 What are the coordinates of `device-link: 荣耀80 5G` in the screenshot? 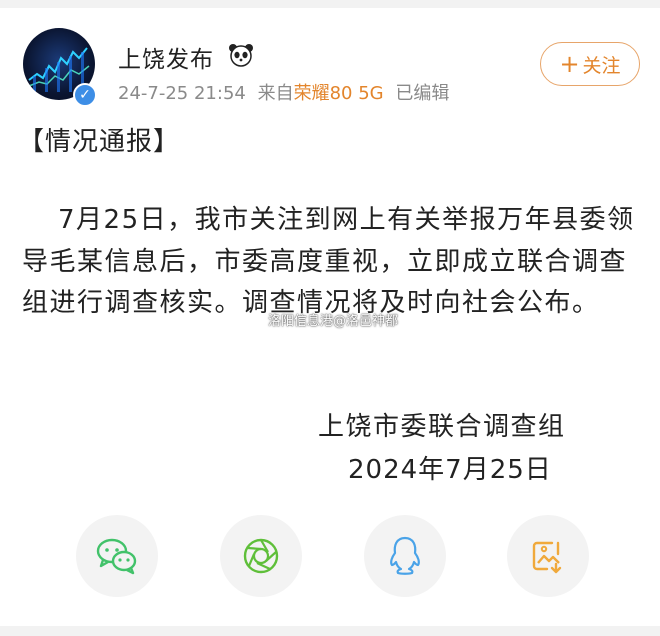 It's located at (339, 93).